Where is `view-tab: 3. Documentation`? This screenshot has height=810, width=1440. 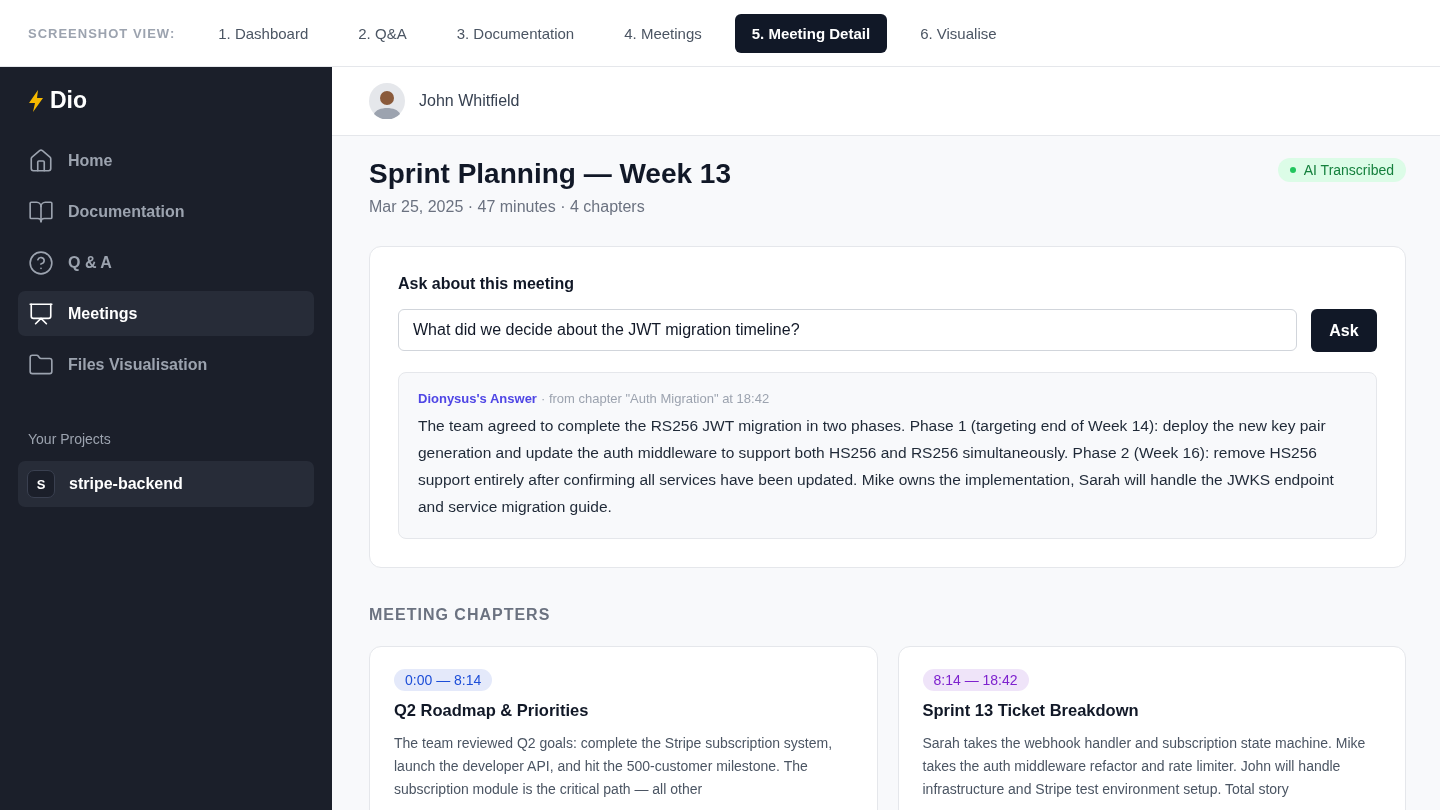 view-tab: 3. Documentation is located at coordinates (515, 33).